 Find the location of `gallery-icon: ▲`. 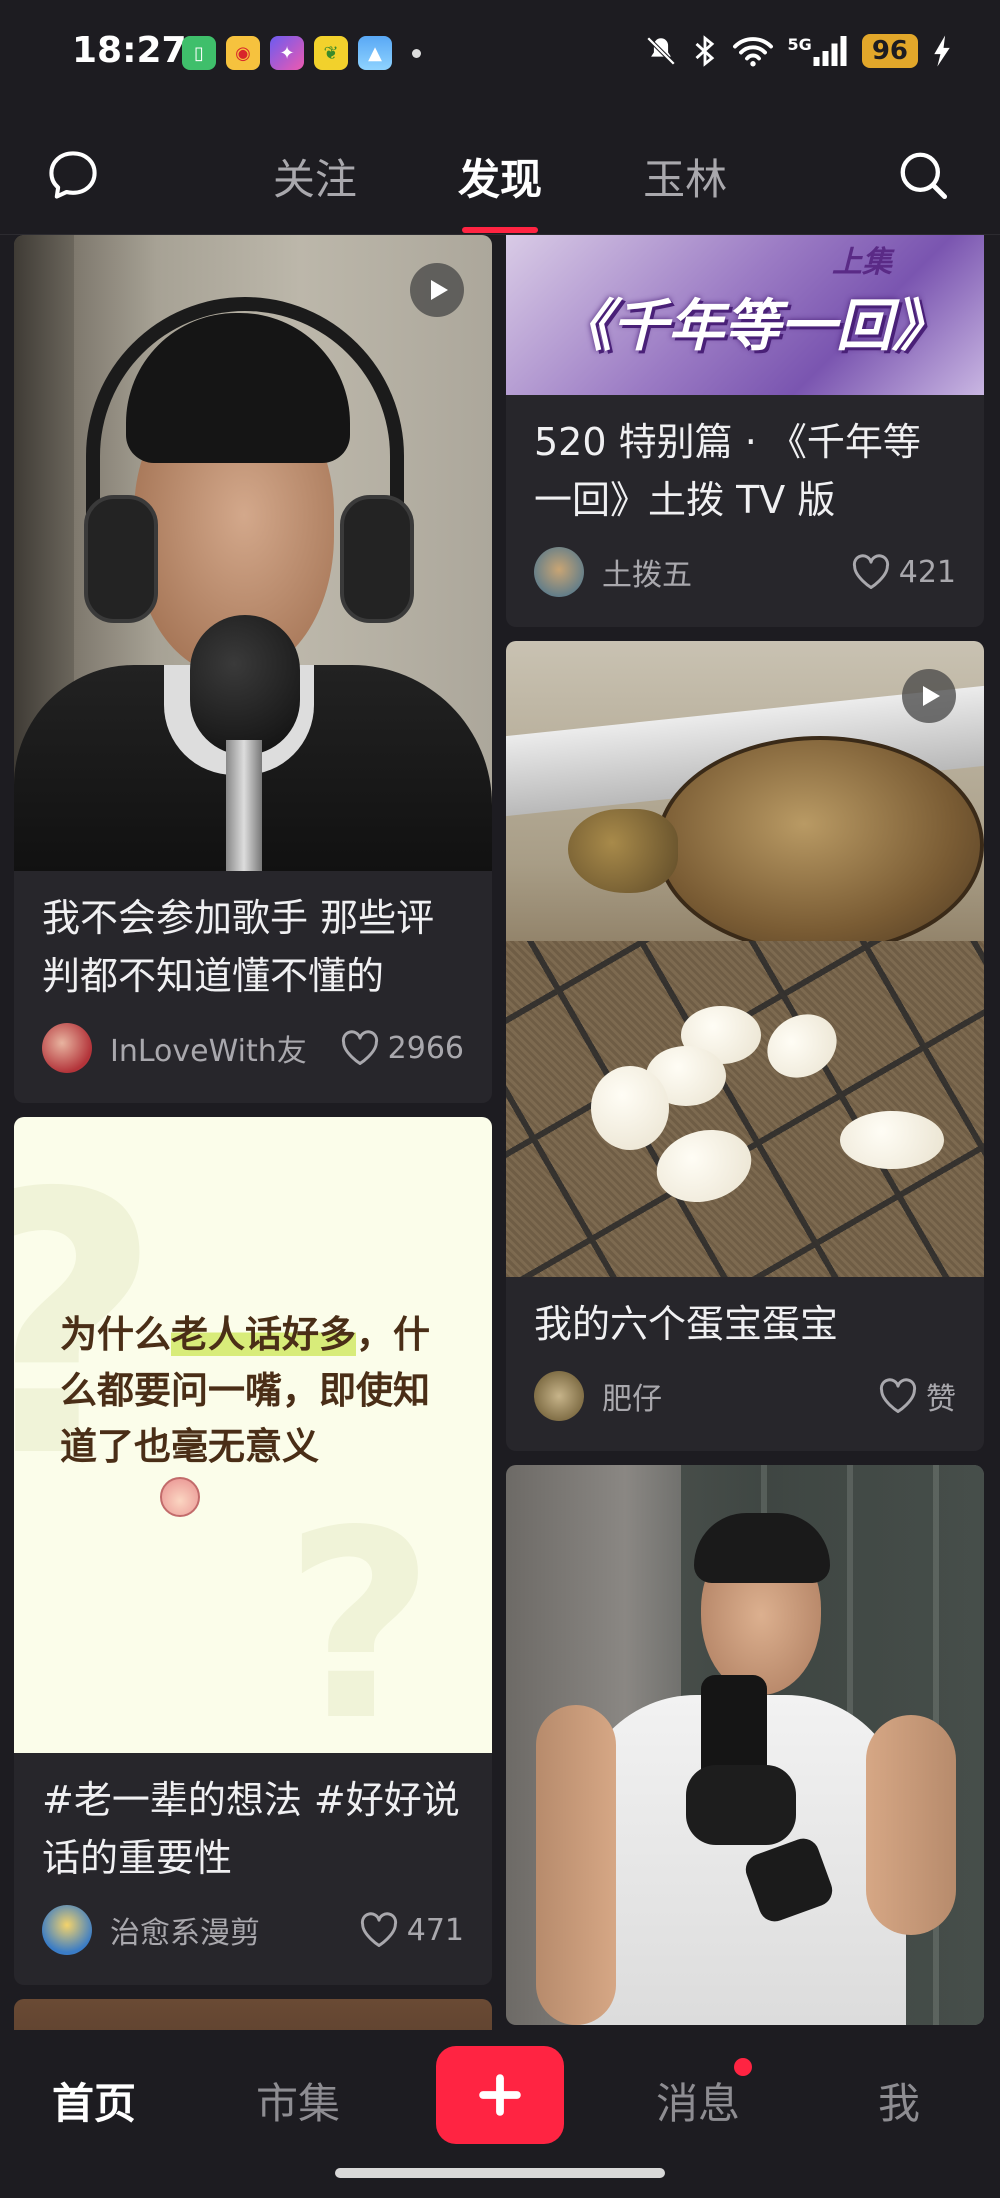

gallery-icon: ▲ is located at coordinates (375, 53).